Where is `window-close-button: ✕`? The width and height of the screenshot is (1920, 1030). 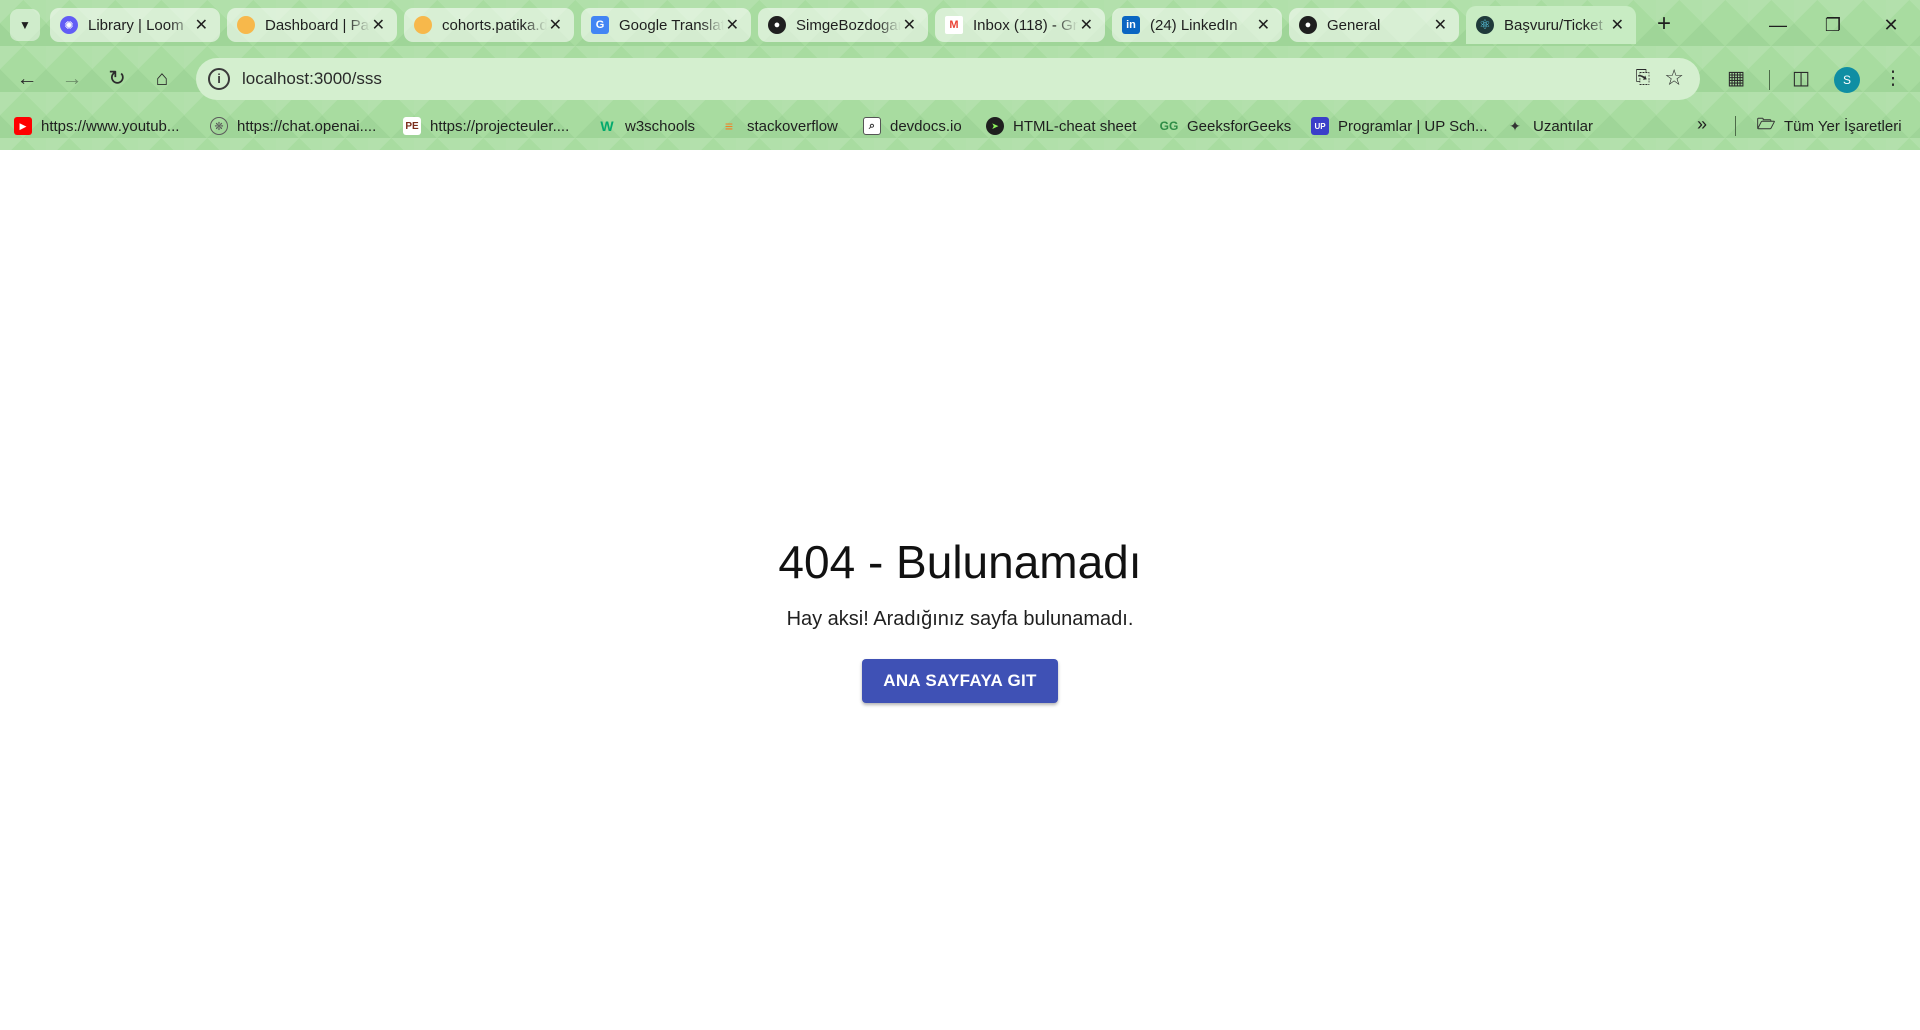 window-close-button: ✕ is located at coordinates (1891, 25).